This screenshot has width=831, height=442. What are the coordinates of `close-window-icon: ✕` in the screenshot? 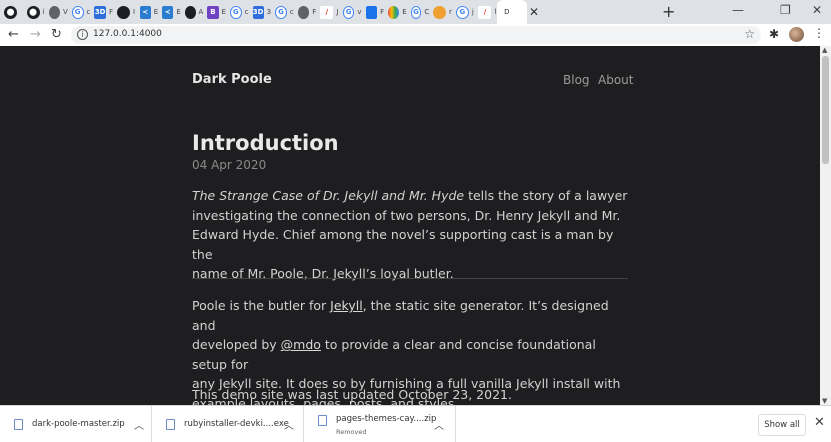 It's located at (817, 10).